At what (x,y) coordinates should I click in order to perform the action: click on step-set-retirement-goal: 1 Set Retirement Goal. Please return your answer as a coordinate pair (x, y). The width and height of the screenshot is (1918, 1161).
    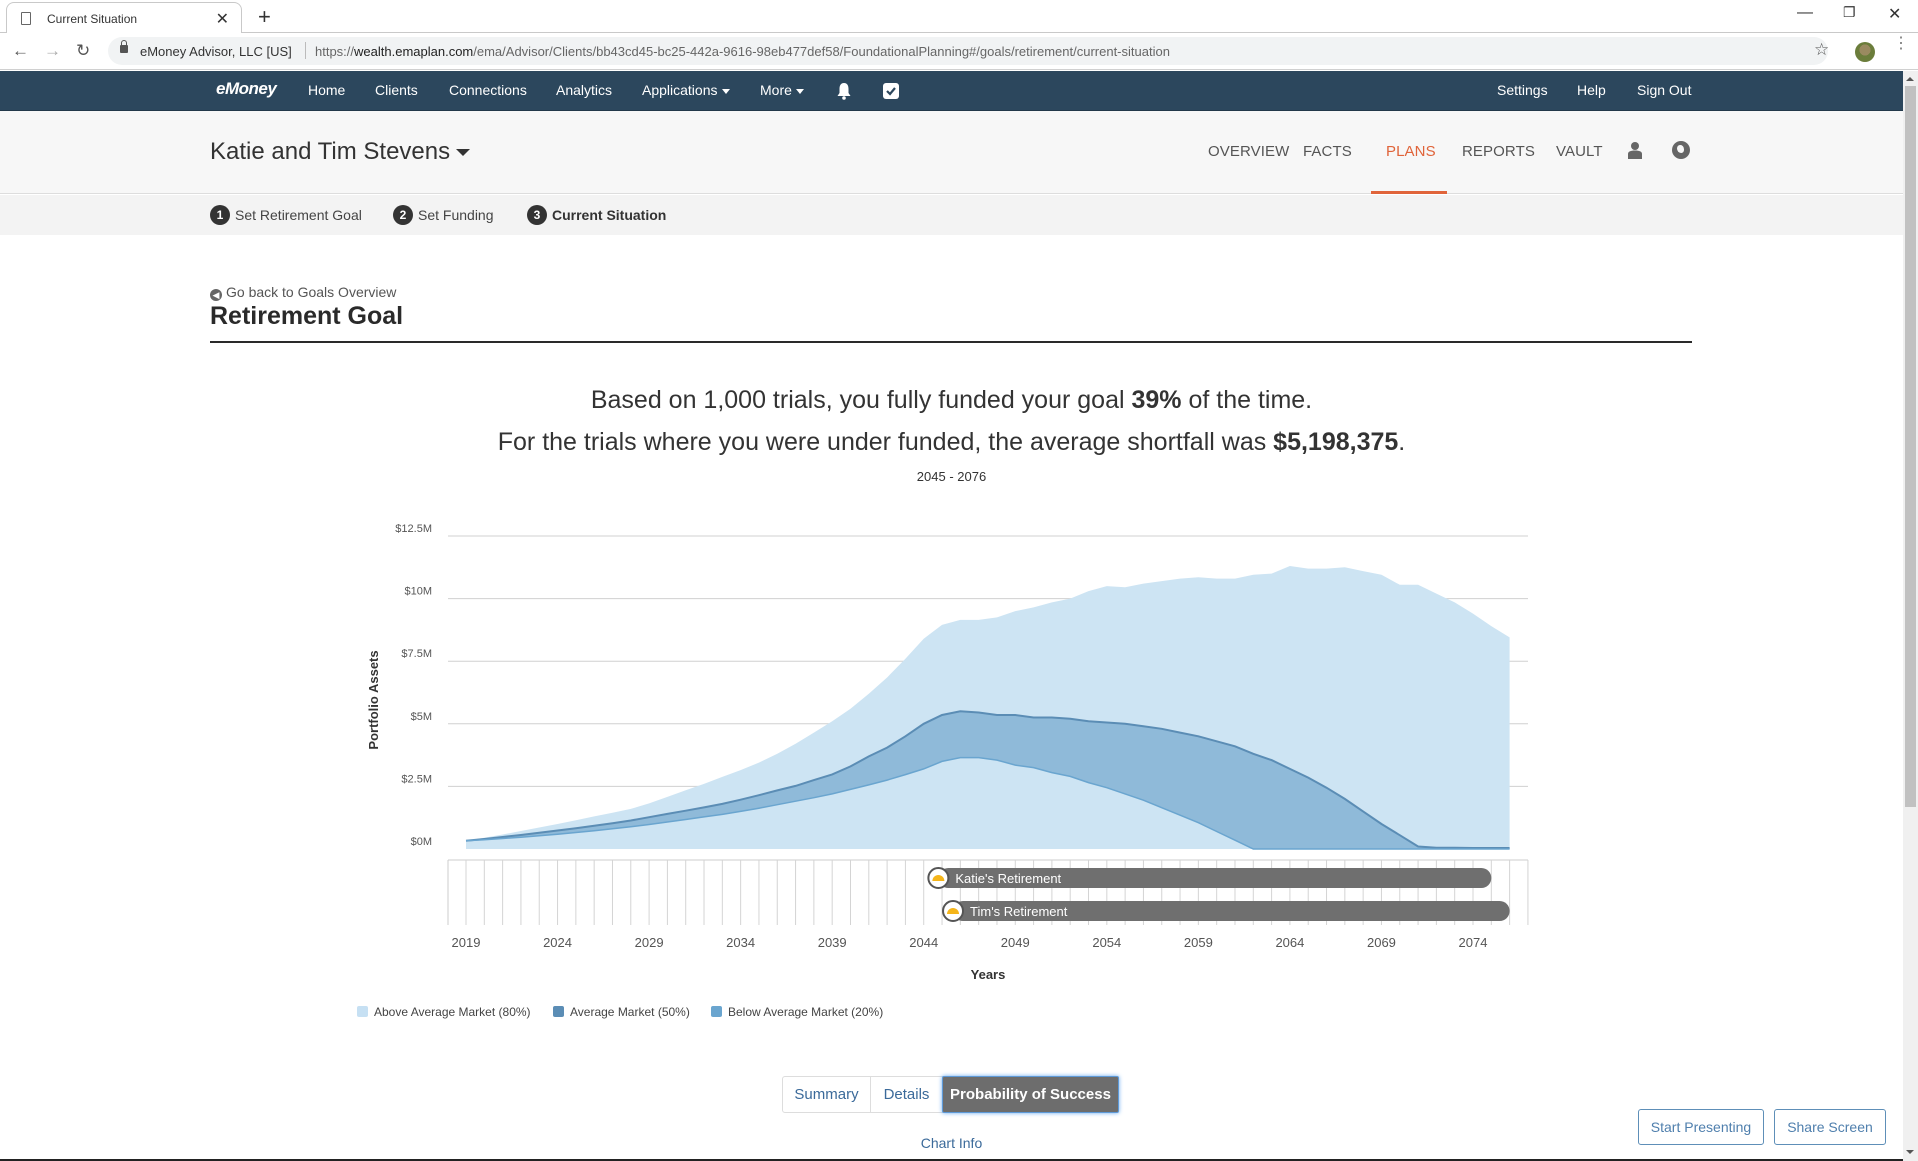
    Looking at the image, I should click on (286, 215).